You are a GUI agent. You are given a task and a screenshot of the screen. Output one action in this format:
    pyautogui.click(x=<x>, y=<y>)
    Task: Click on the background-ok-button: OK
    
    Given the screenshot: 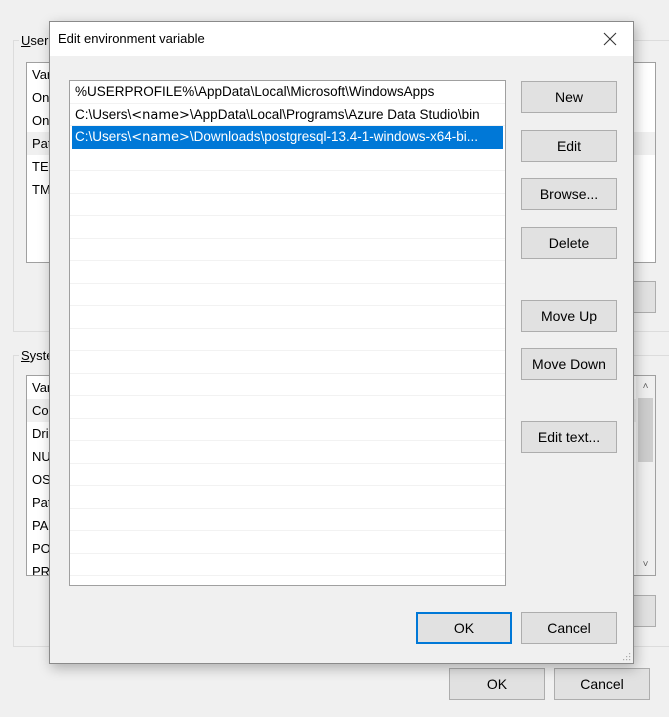 What is the action you would take?
    pyautogui.click(x=497, y=684)
    